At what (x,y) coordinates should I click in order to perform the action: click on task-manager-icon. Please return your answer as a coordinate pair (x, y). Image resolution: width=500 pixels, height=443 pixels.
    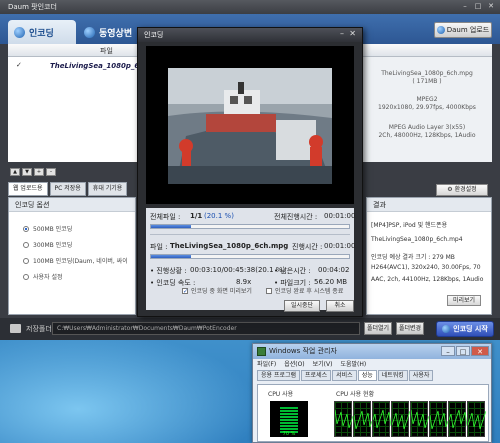
    Looking at the image, I should click on (261, 351).